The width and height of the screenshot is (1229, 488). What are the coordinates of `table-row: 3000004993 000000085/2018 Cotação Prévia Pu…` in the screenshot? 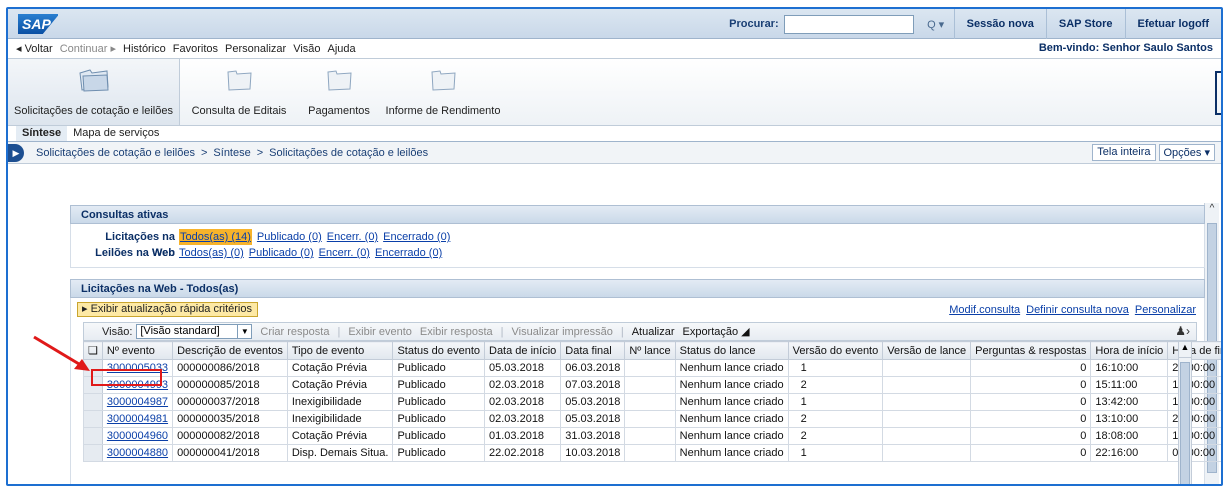 It's located at (652, 385).